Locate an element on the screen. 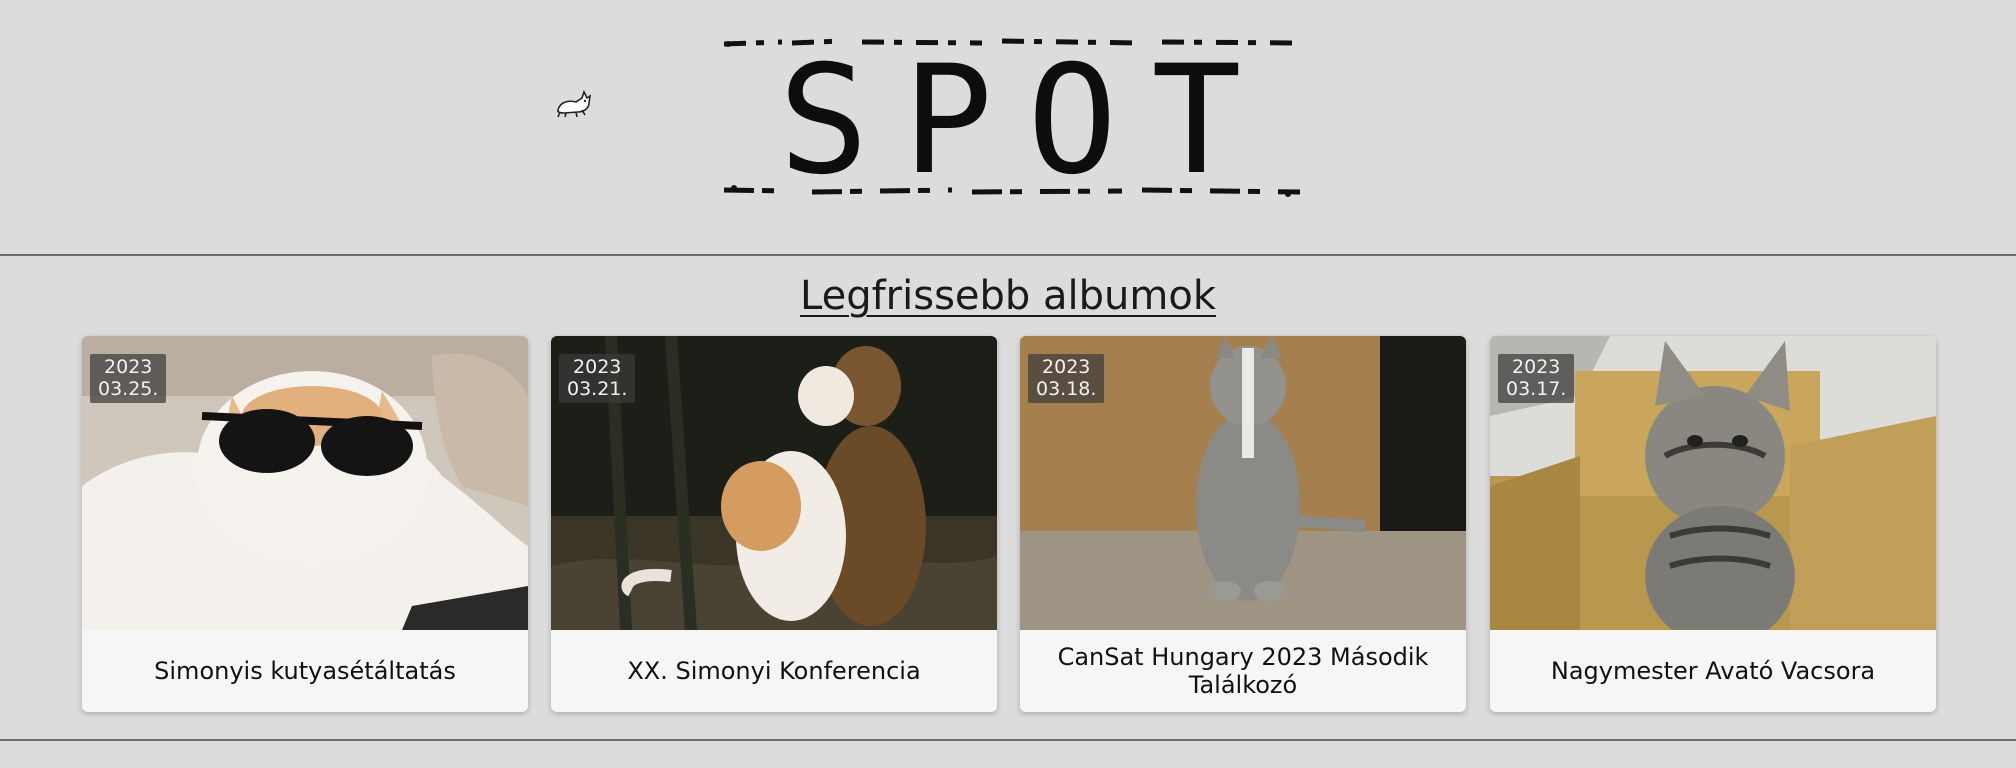  section-title: Legfrissebb albumok is located at coordinates (1008, 296).